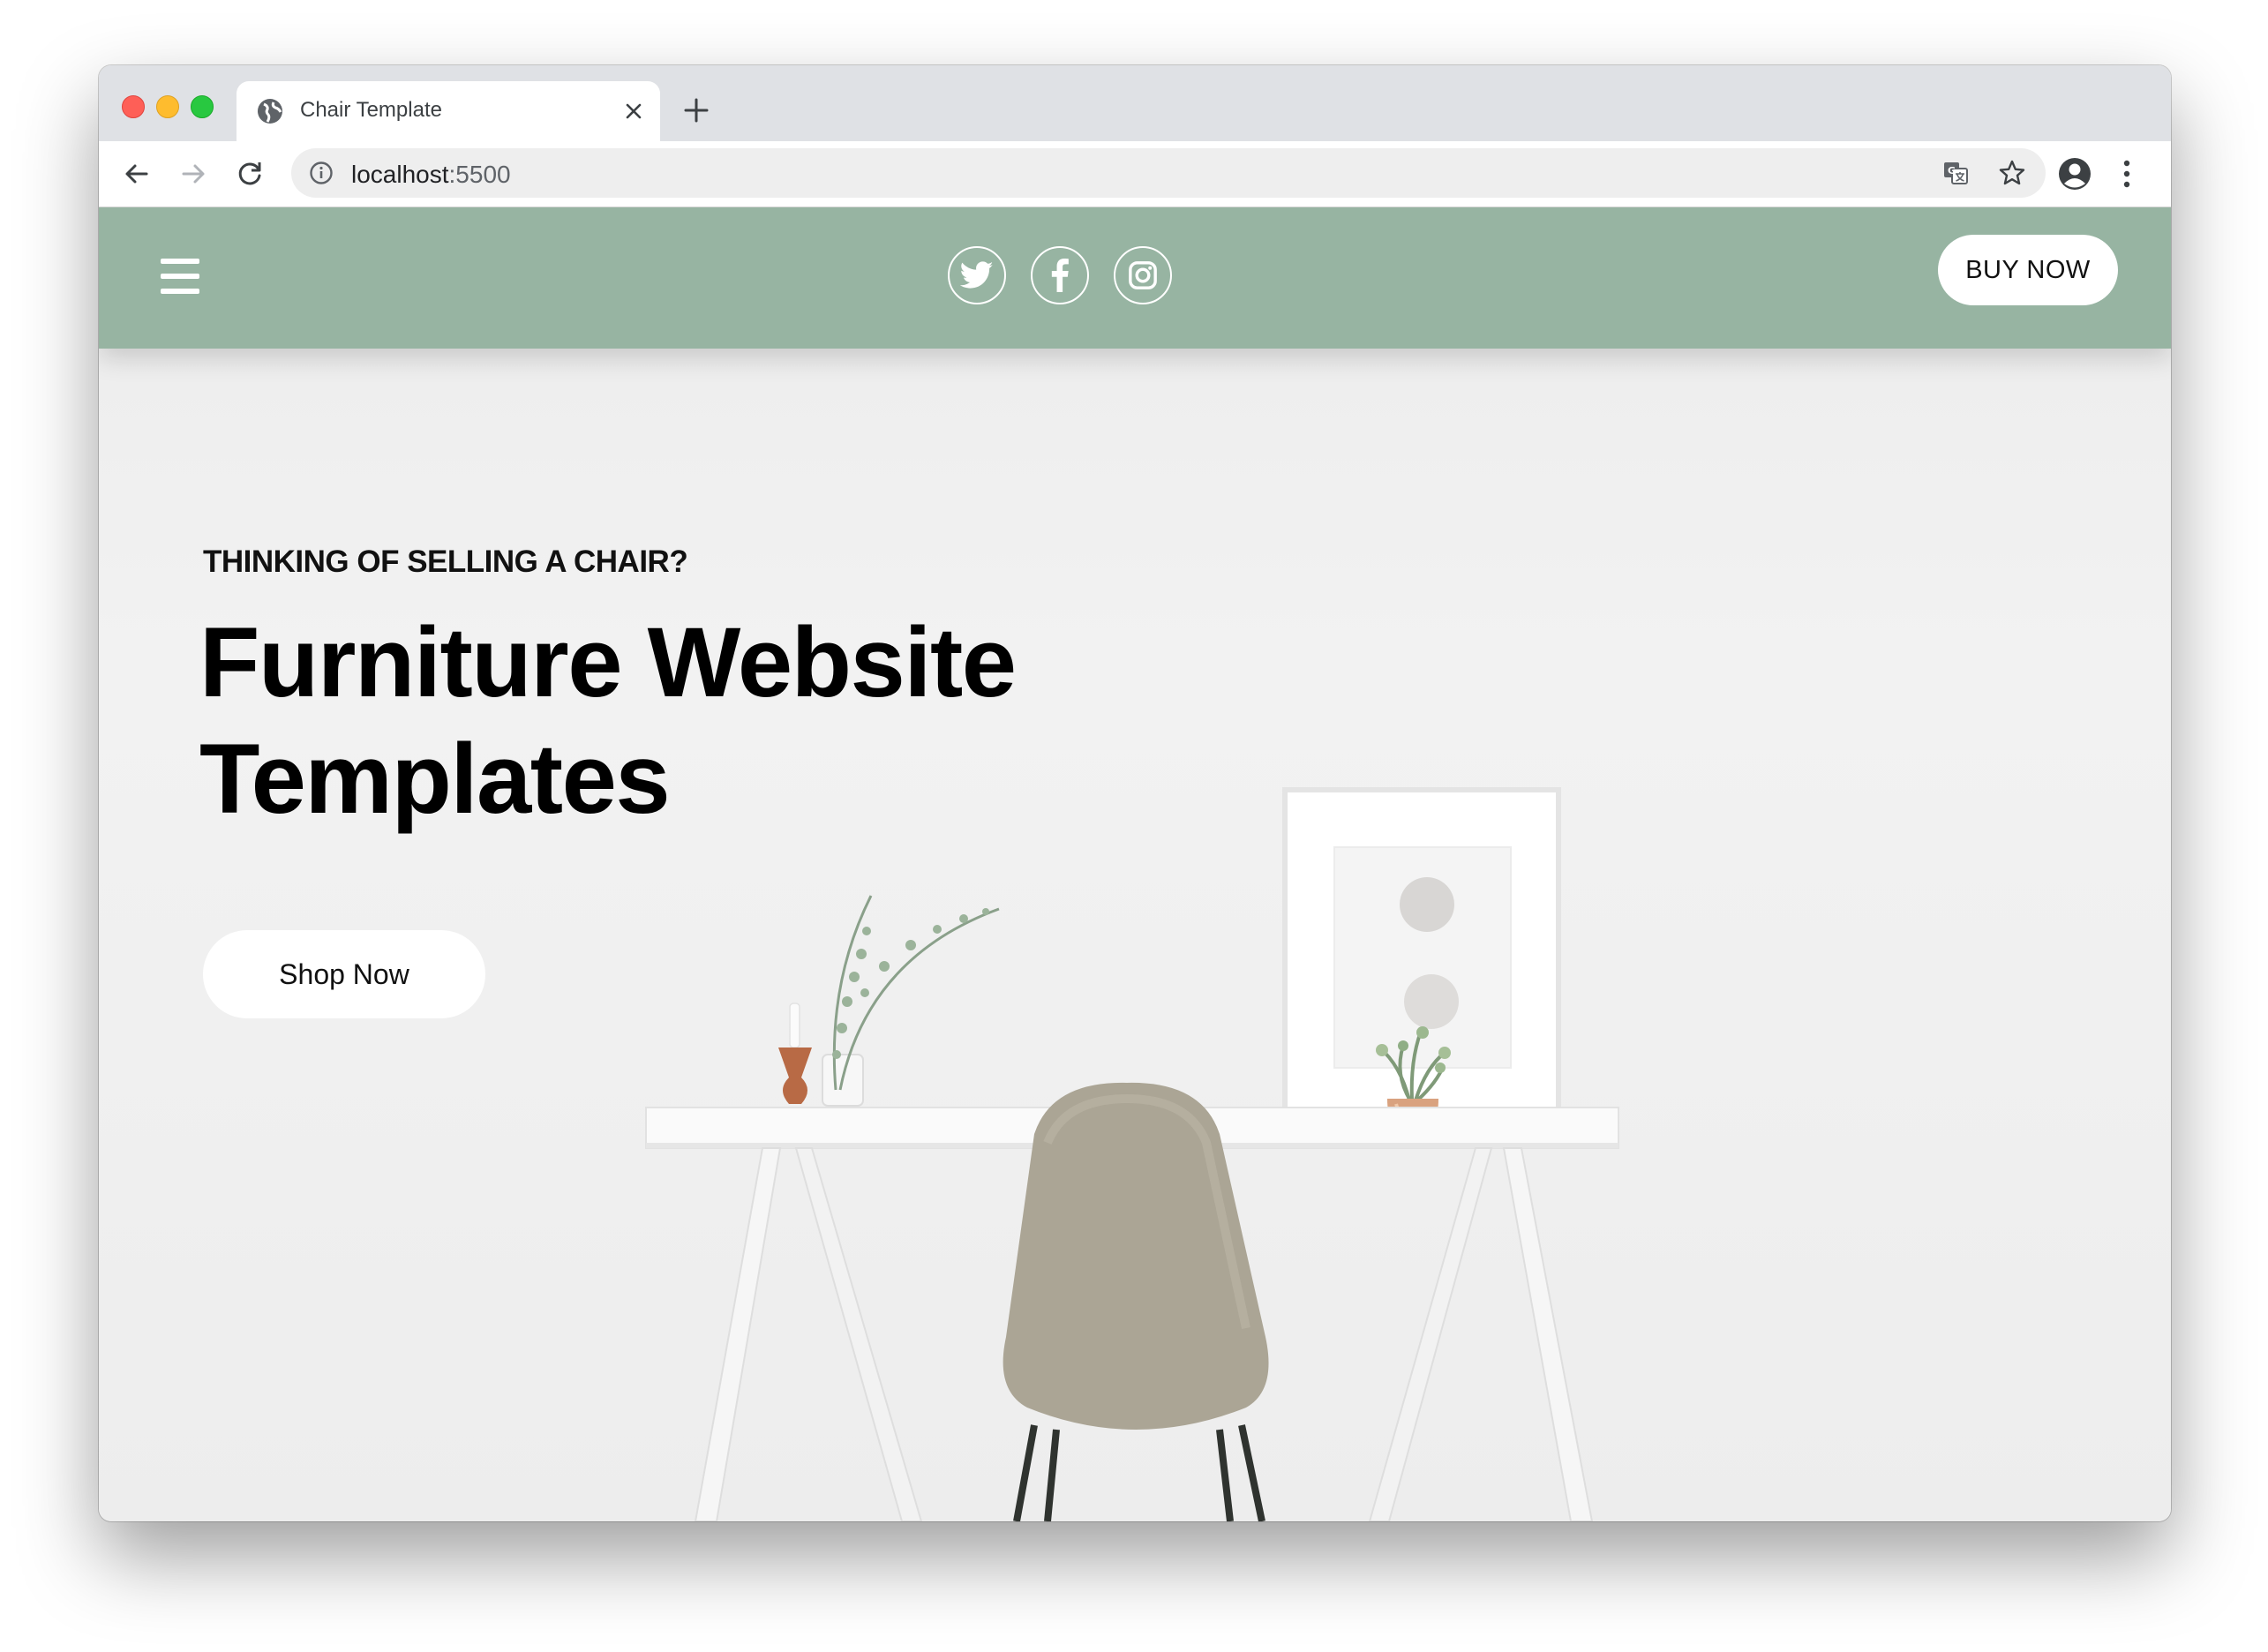 This screenshot has height=1652, width=2268. What do you see at coordinates (2075, 174) in the screenshot?
I see `profile-avatar-icon` at bounding box center [2075, 174].